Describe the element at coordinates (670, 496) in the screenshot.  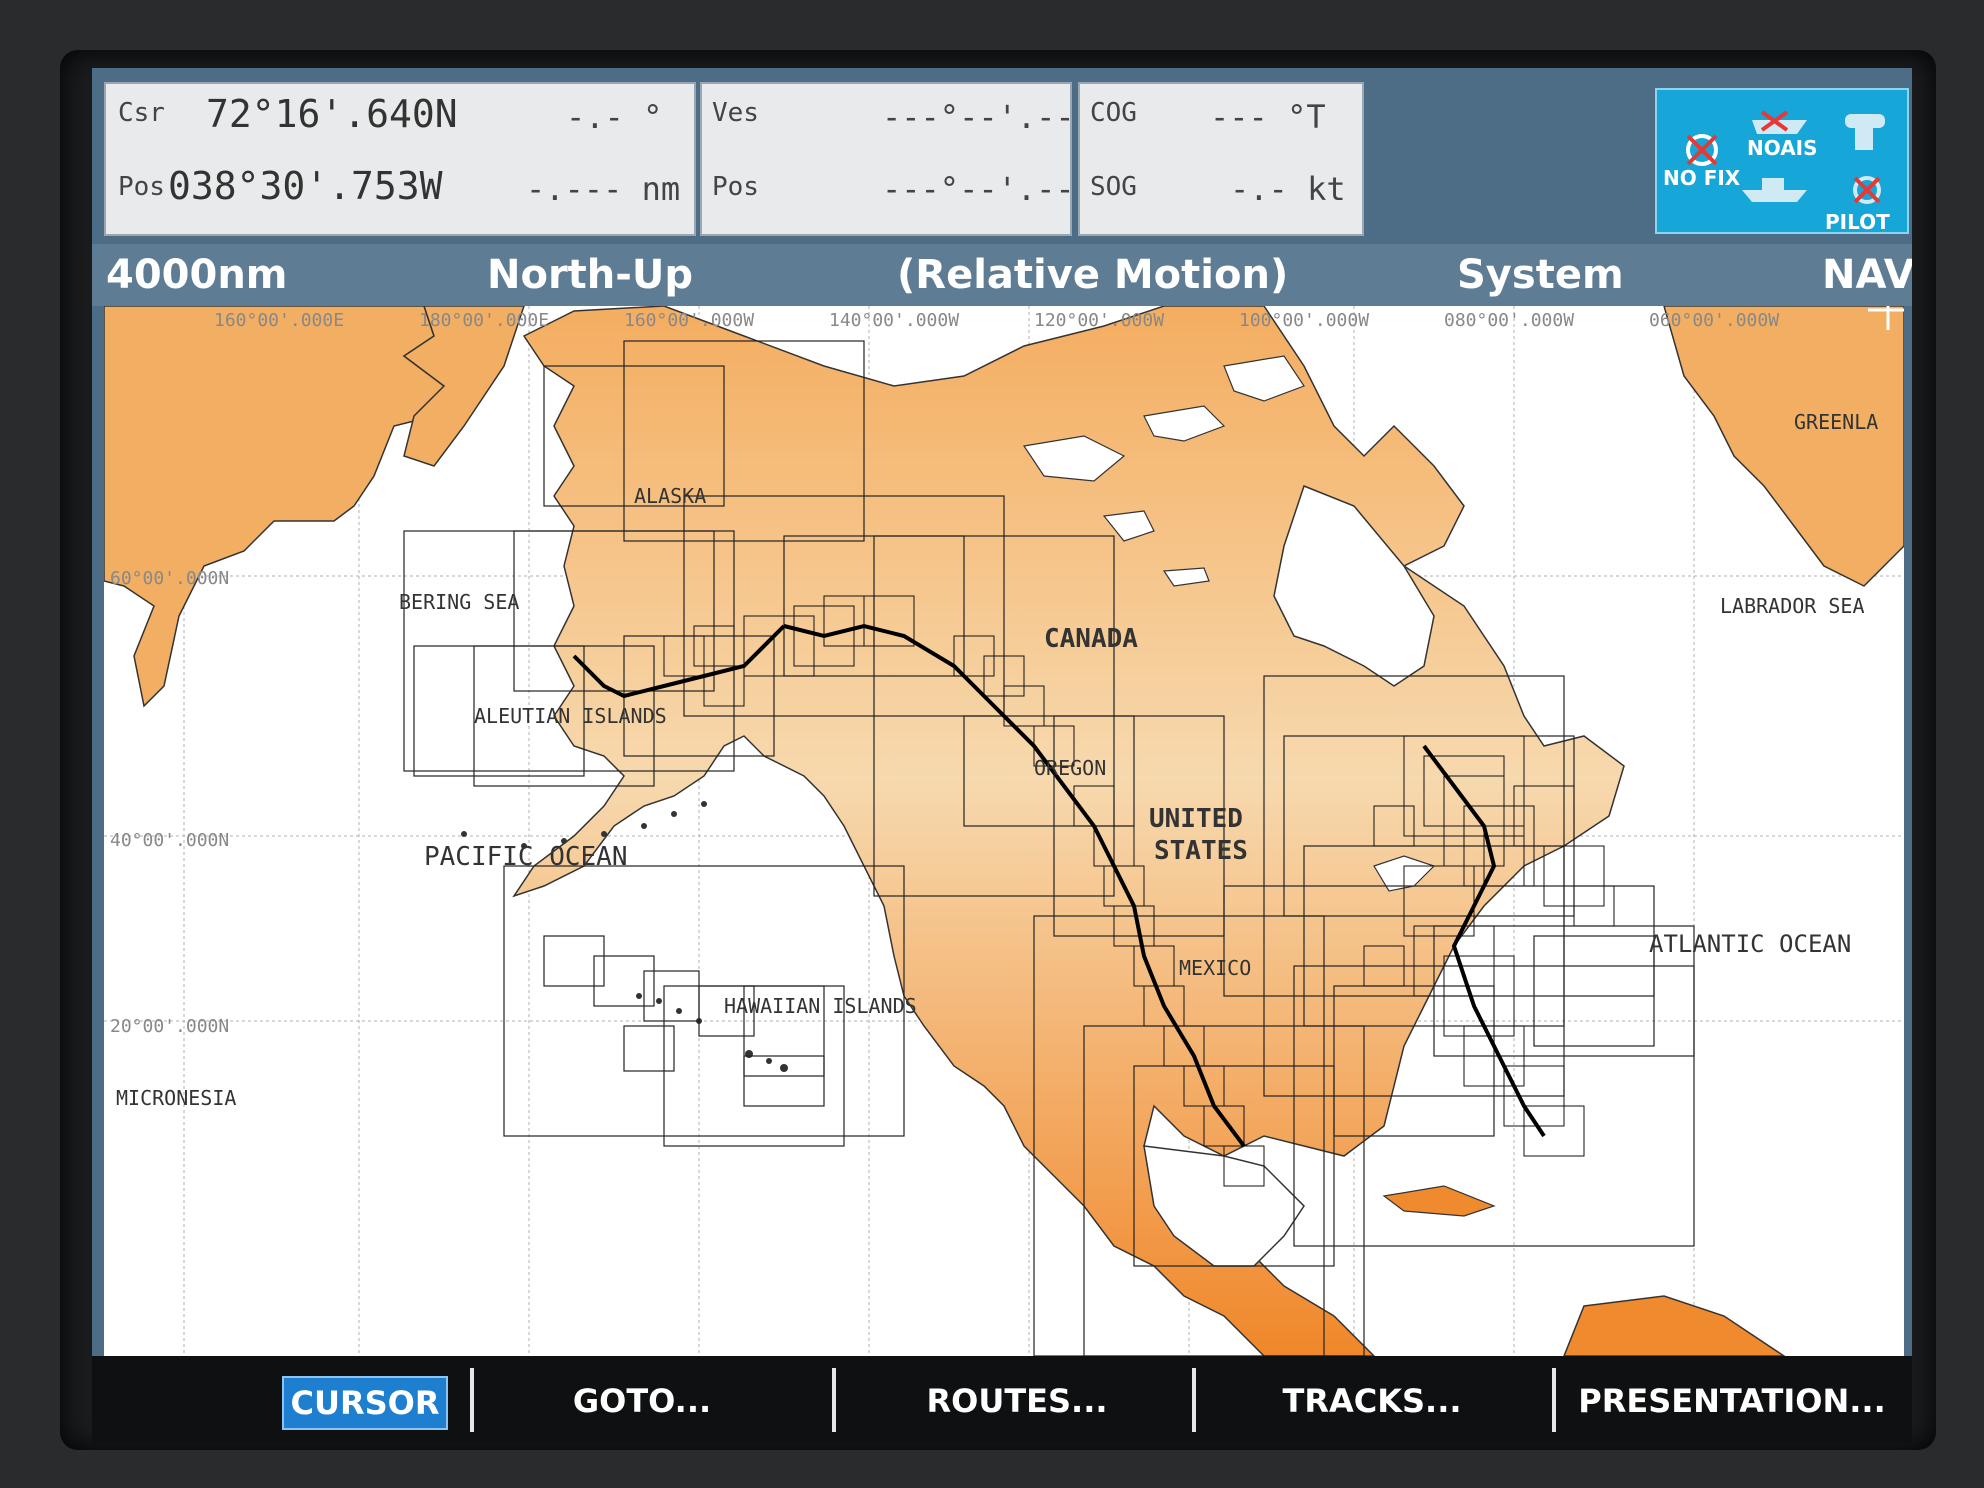
I see `label-alaska: ALASKA` at that location.